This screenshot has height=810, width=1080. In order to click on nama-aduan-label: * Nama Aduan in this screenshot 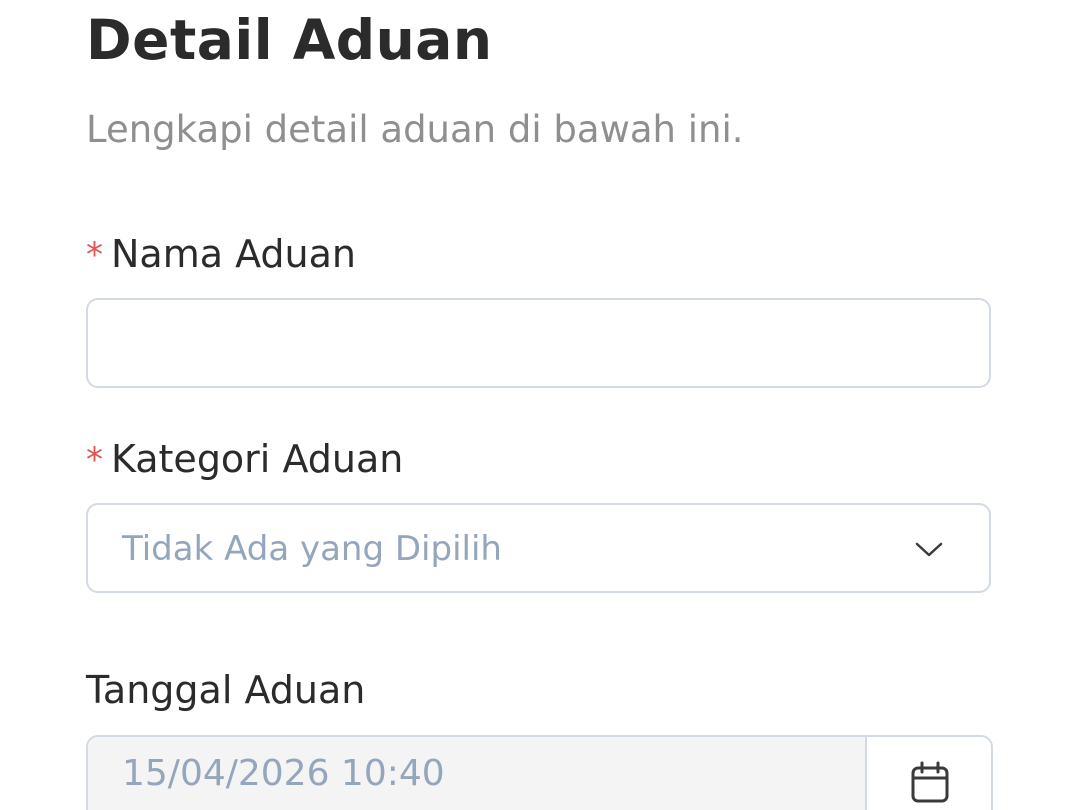, I will do `click(221, 254)`.